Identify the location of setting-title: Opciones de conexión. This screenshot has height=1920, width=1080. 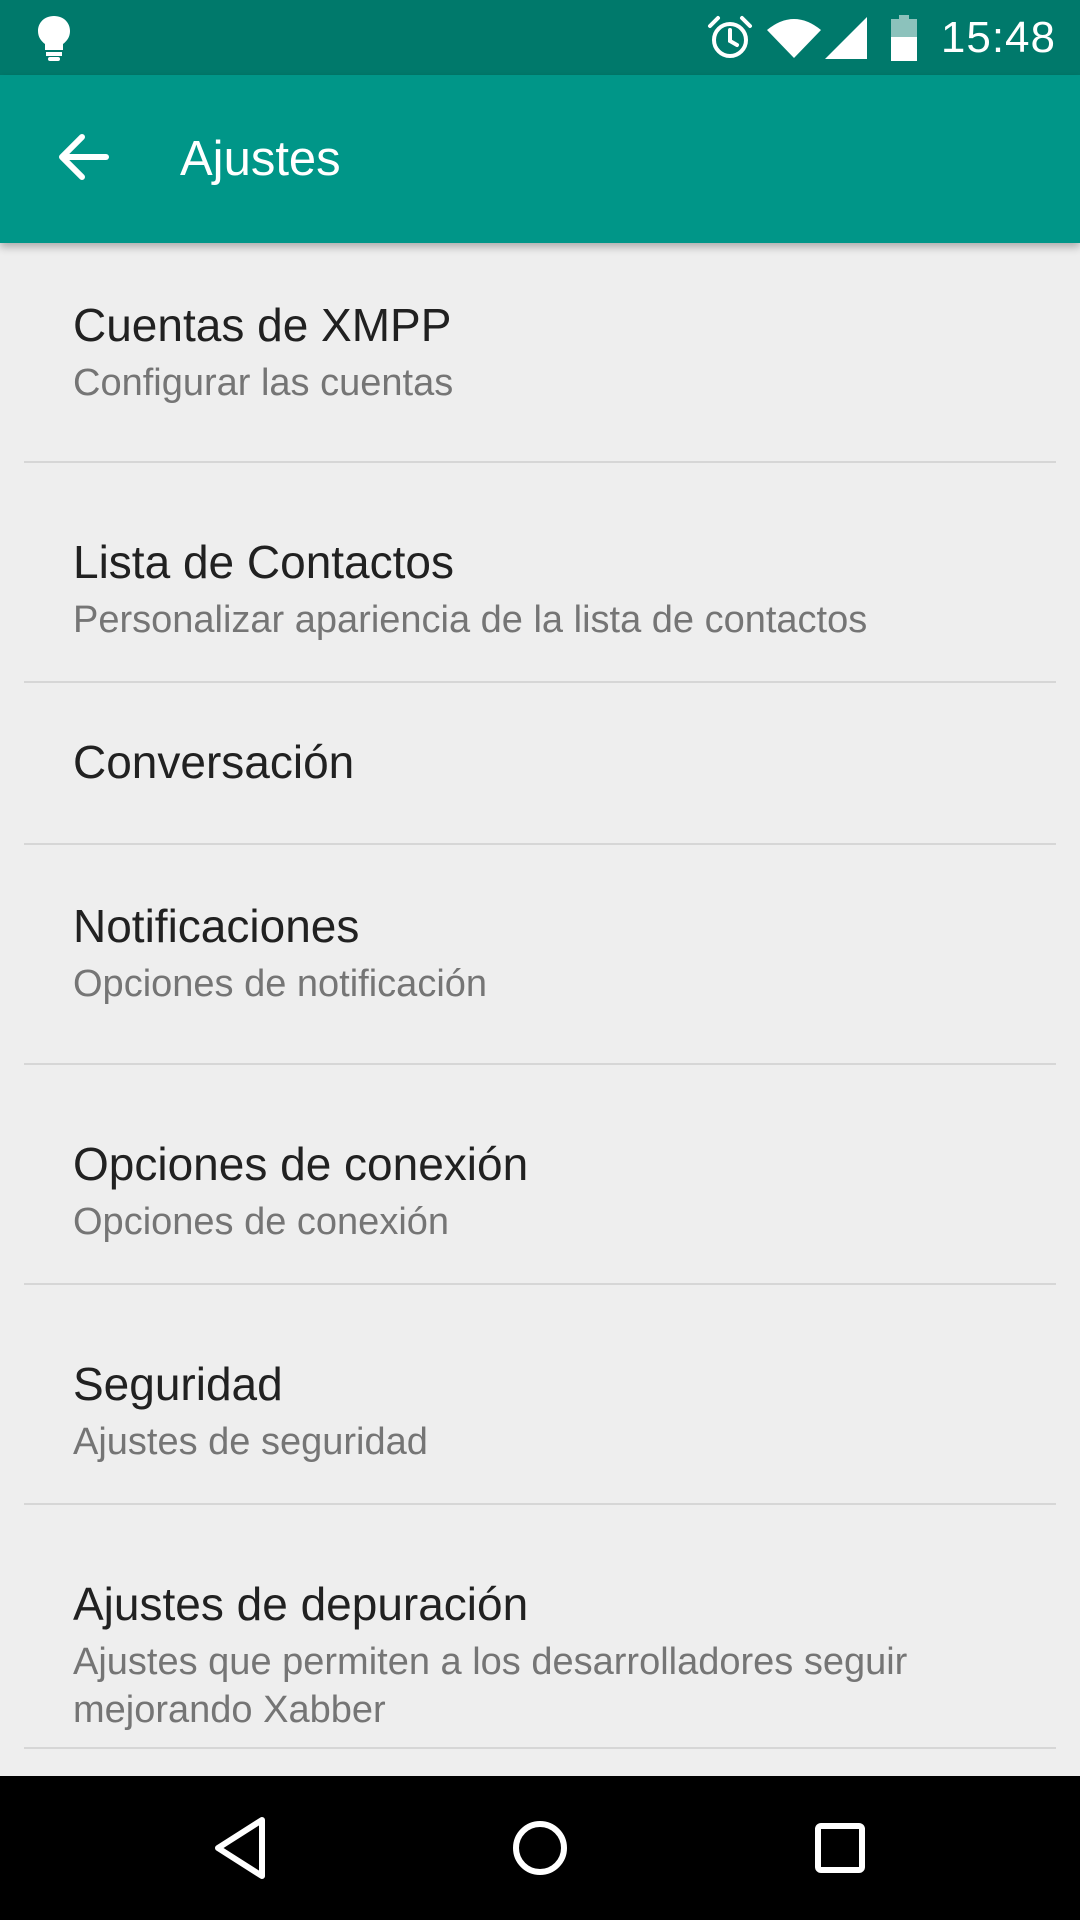
(301, 1164).